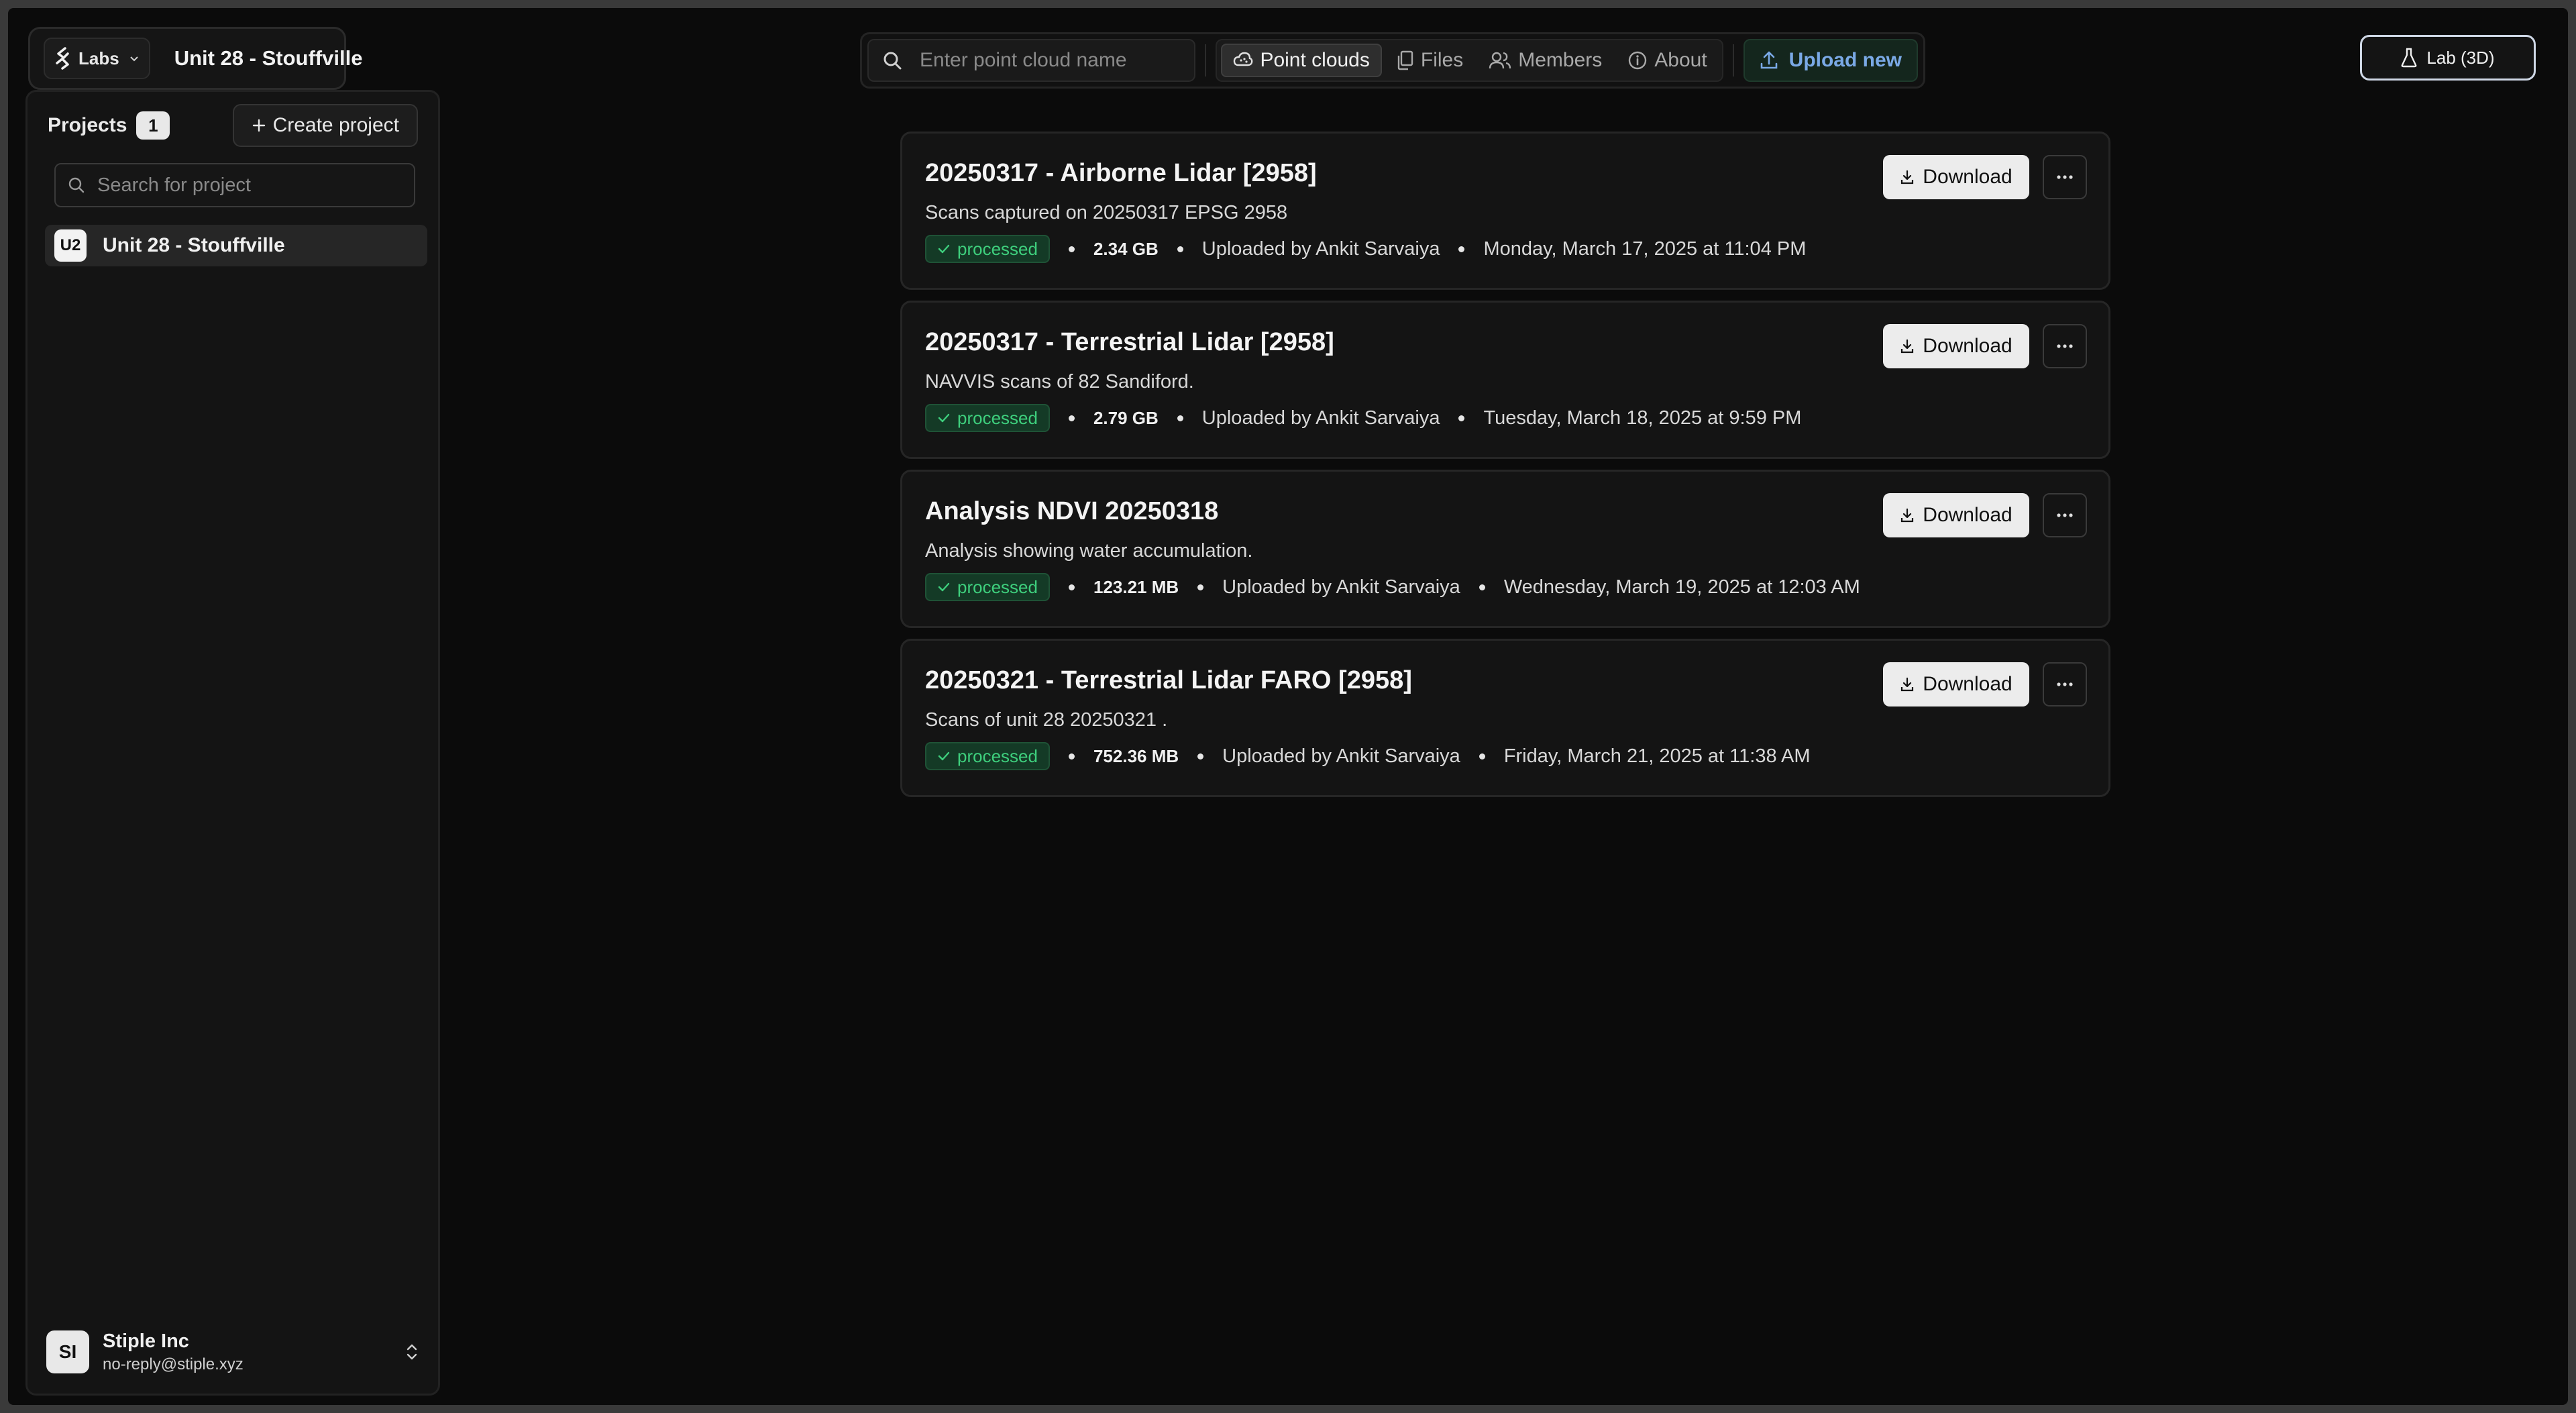  I want to click on cloud-icon, so click(1243, 60).